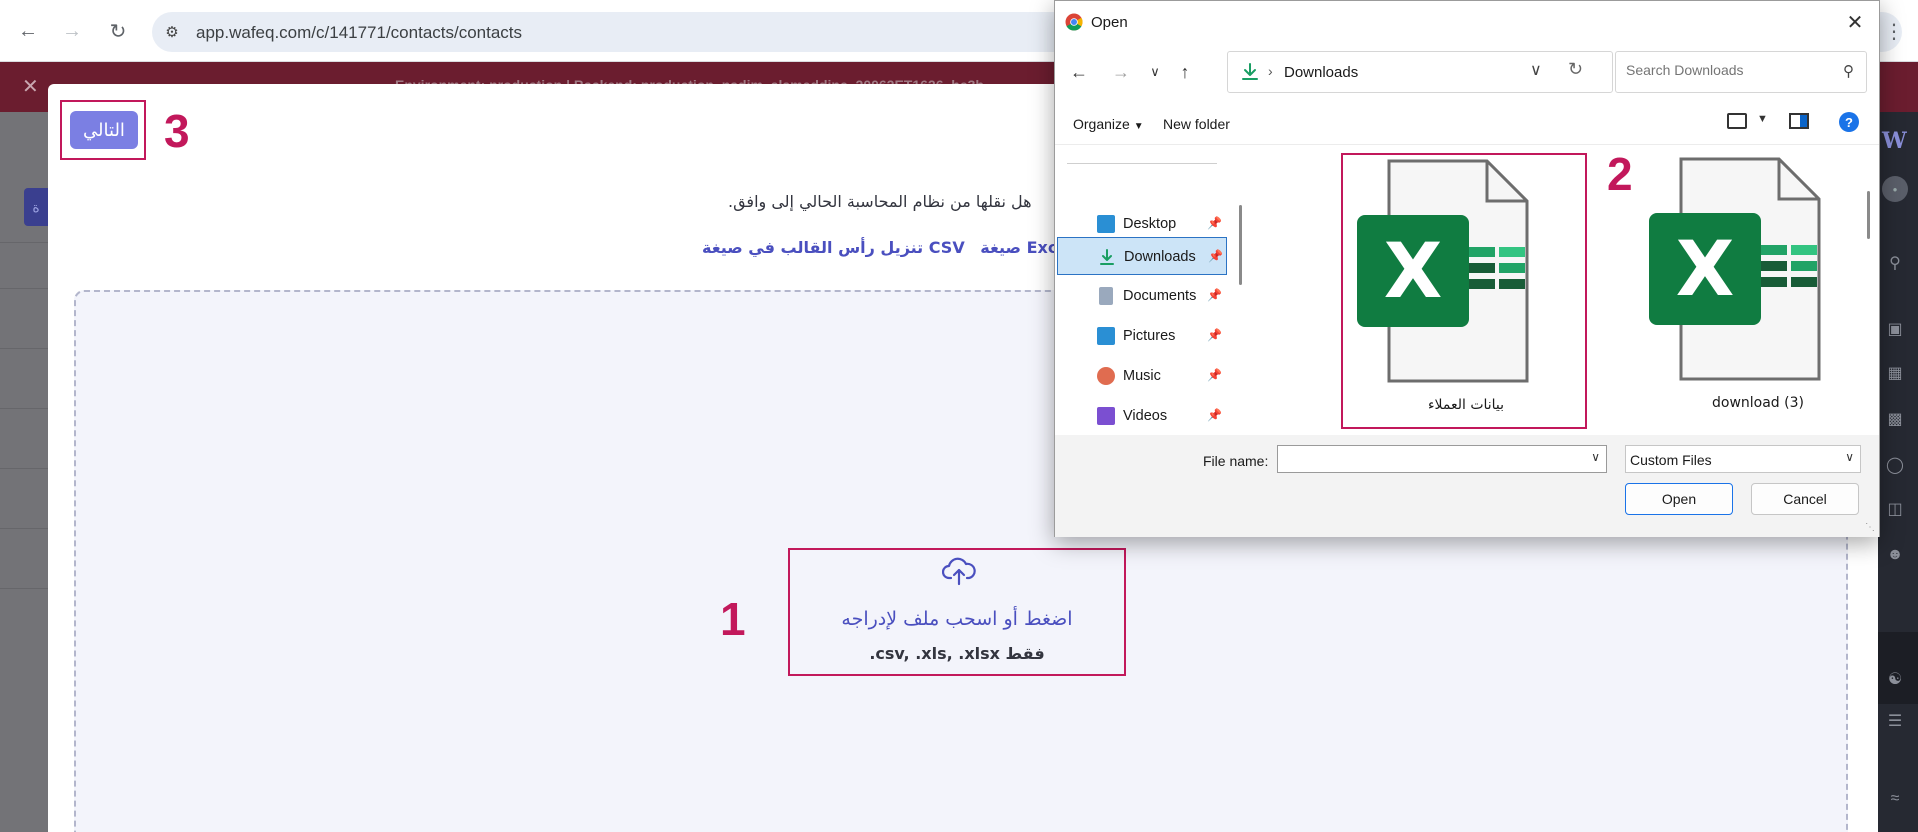 The width and height of the screenshot is (1918, 832). Describe the element at coordinates (1894, 31) in the screenshot. I see `browser-menu-icon: ⋮` at that location.